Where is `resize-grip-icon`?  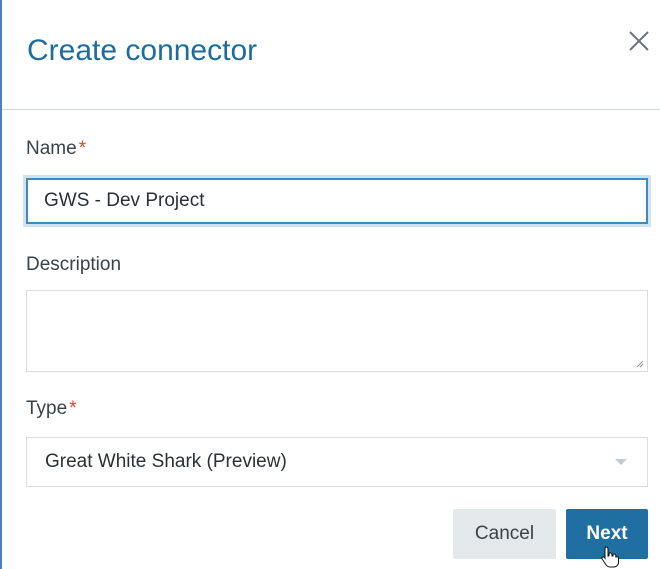 resize-grip-icon is located at coordinates (640, 364).